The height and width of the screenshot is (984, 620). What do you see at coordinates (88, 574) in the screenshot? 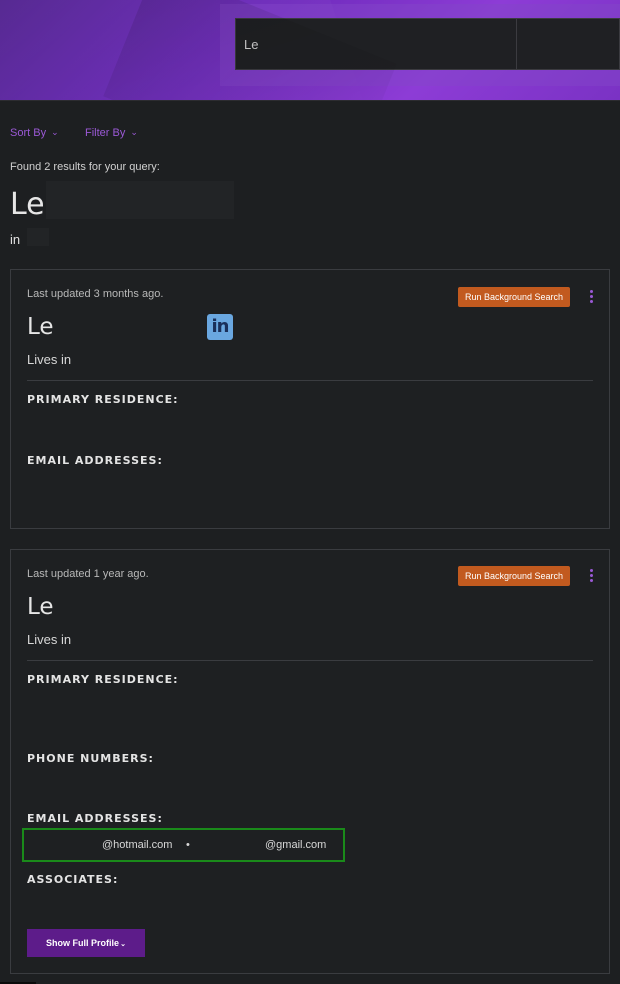
I see `last-updated-text: Last updated 1 year ago.` at bounding box center [88, 574].